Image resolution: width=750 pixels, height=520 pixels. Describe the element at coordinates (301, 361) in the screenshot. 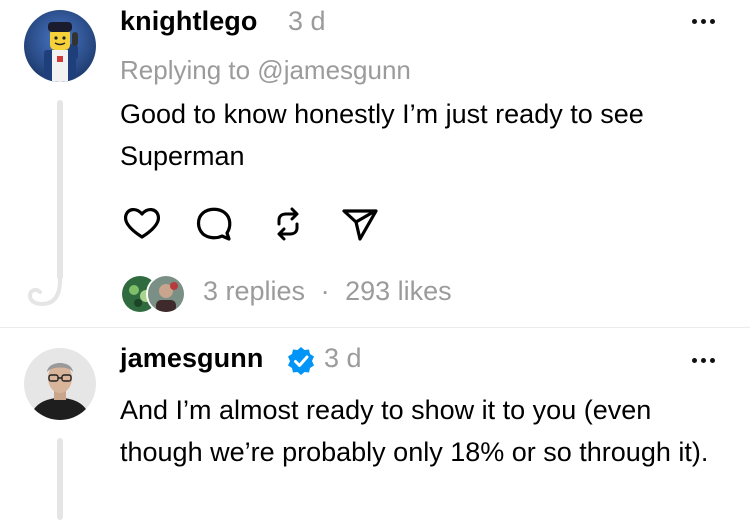

I see `verified-badge-icon` at that location.